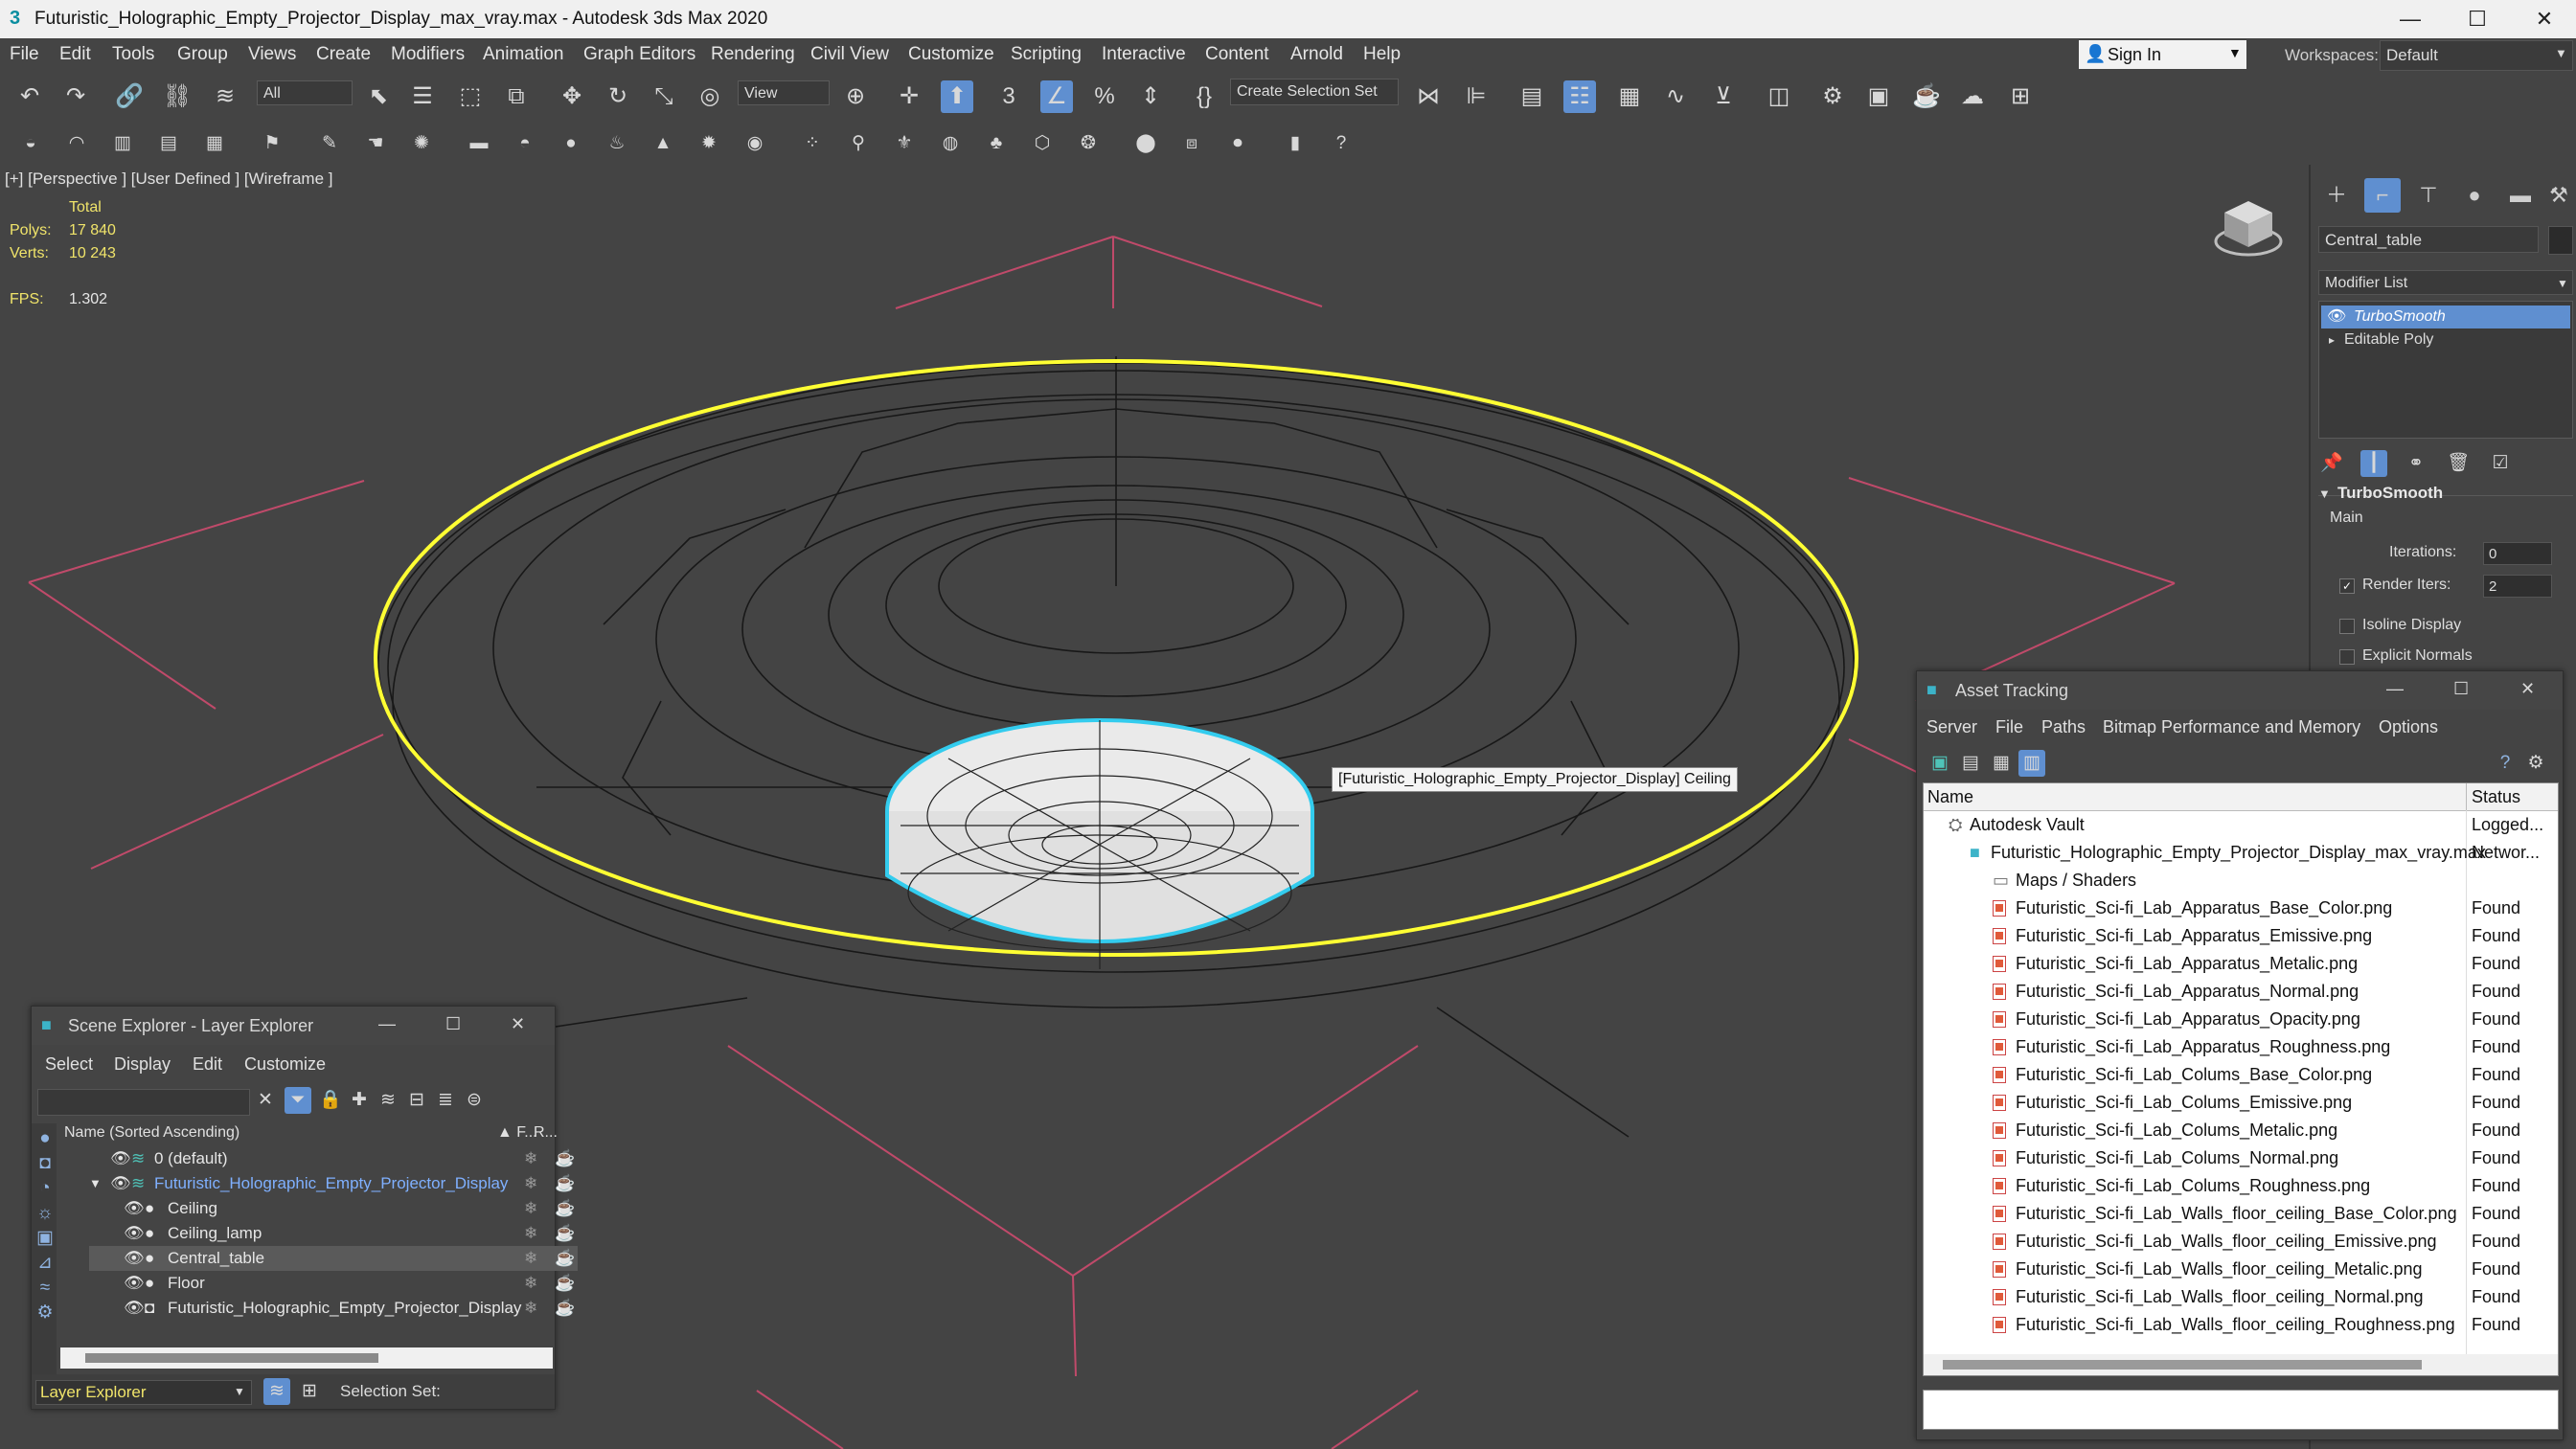  Describe the element at coordinates (1971, 763) in the screenshot. I see `list-view-icon: ▤` at that location.